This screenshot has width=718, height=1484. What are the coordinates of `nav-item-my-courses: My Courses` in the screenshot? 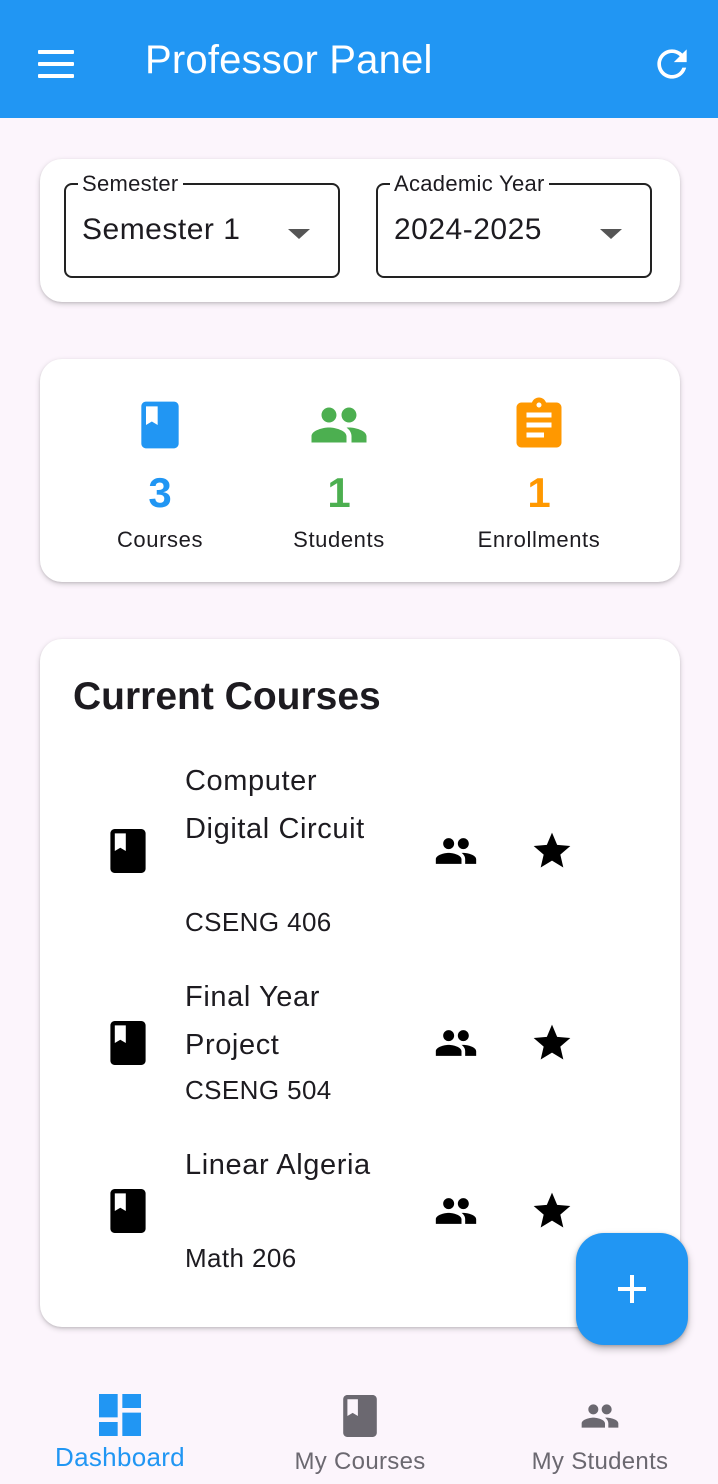 It's located at (360, 1430).